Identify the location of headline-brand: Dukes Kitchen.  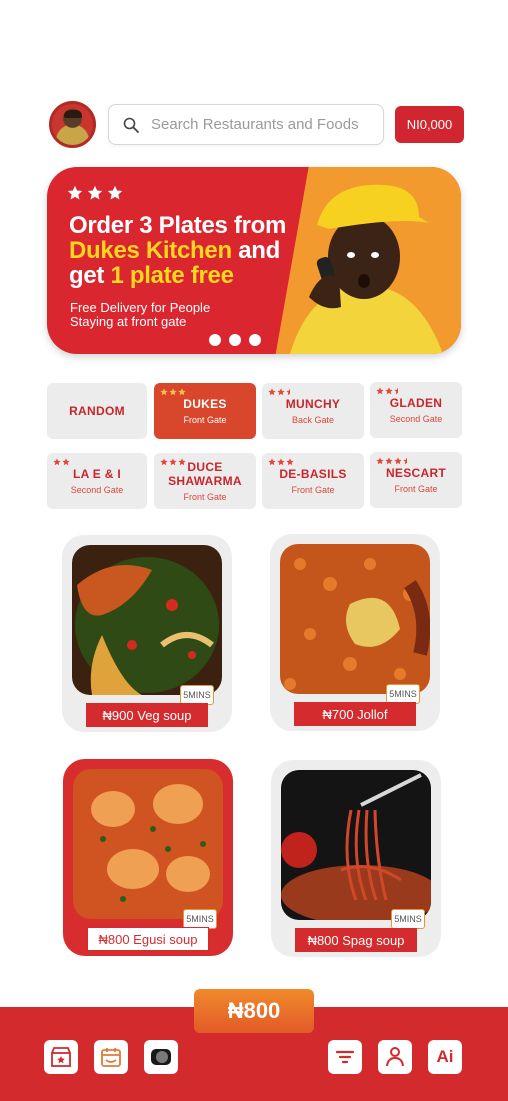
(150, 250).